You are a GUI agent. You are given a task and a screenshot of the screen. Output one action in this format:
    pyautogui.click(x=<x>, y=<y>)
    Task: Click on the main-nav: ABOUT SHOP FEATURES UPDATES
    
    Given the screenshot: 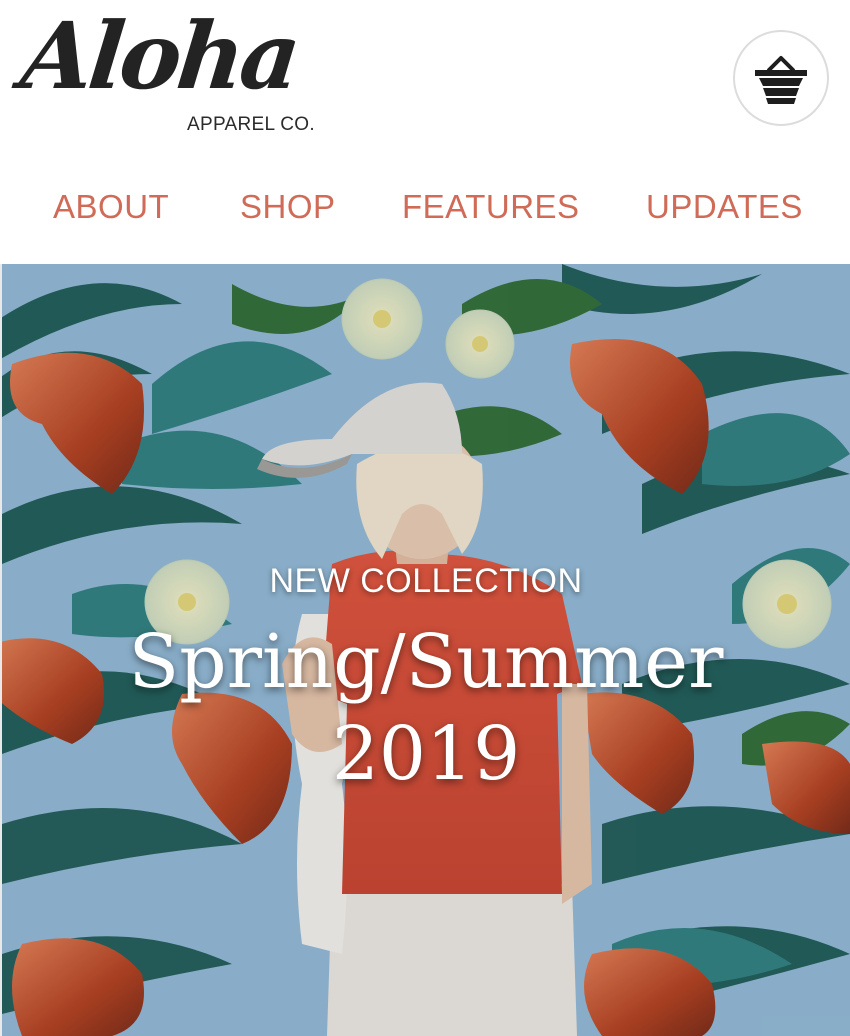 What is the action you would take?
    pyautogui.click(x=425, y=212)
    